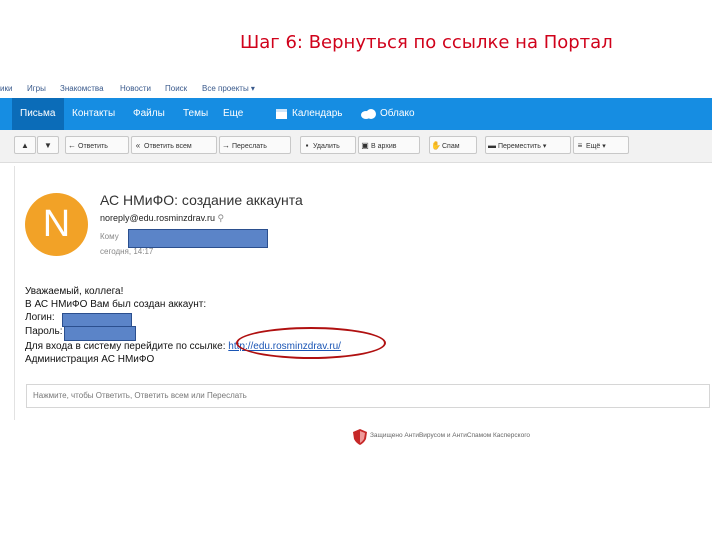 The width and height of the screenshot is (720, 540). What do you see at coordinates (176, 88) in the screenshot?
I see `portal-link-search: Поиск` at bounding box center [176, 88].